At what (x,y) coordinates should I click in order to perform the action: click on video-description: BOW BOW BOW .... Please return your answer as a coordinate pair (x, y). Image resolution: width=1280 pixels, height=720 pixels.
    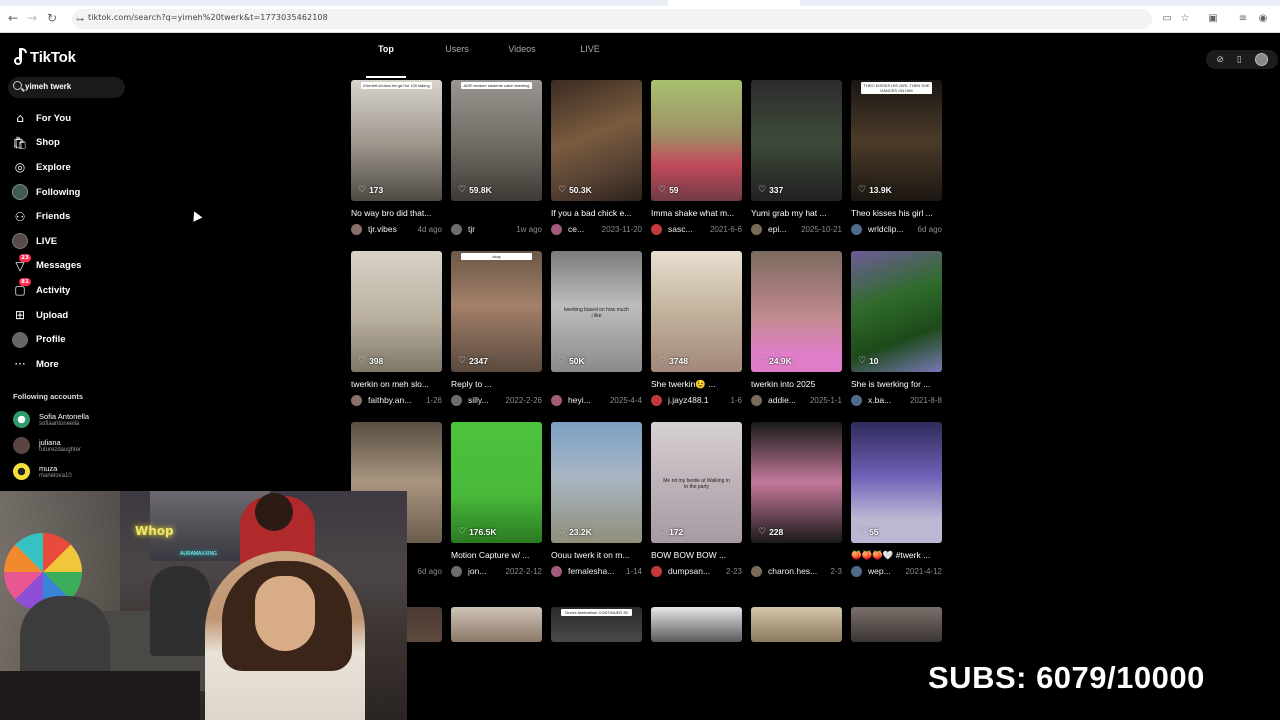
    Looking at the image, I should click on (696, 555).